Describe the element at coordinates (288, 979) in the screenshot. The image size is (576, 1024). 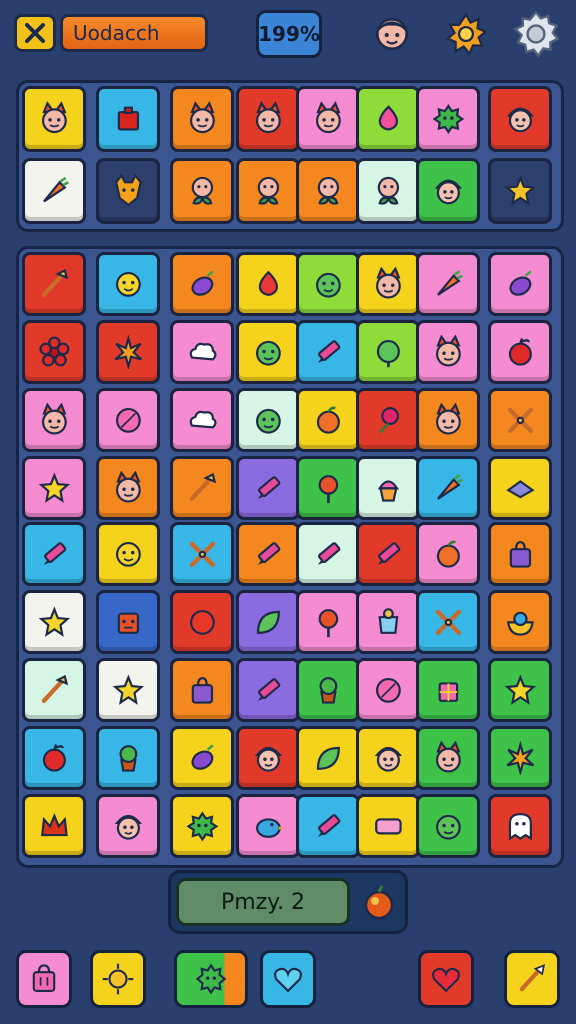
I see `heart-button` at that location.